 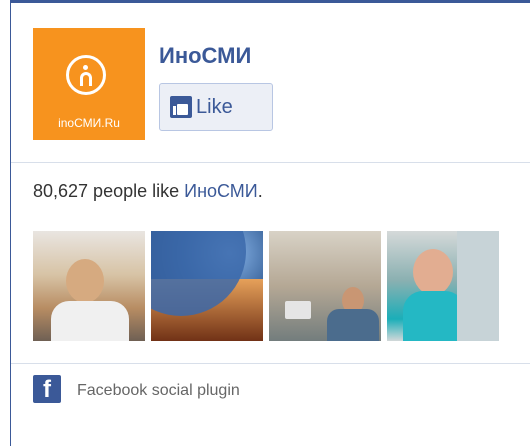 What do you see at coordinates (205, 56) in the screenshot?
I see `page-name-link: ИноСМИ` at bounding box center [205, 56].